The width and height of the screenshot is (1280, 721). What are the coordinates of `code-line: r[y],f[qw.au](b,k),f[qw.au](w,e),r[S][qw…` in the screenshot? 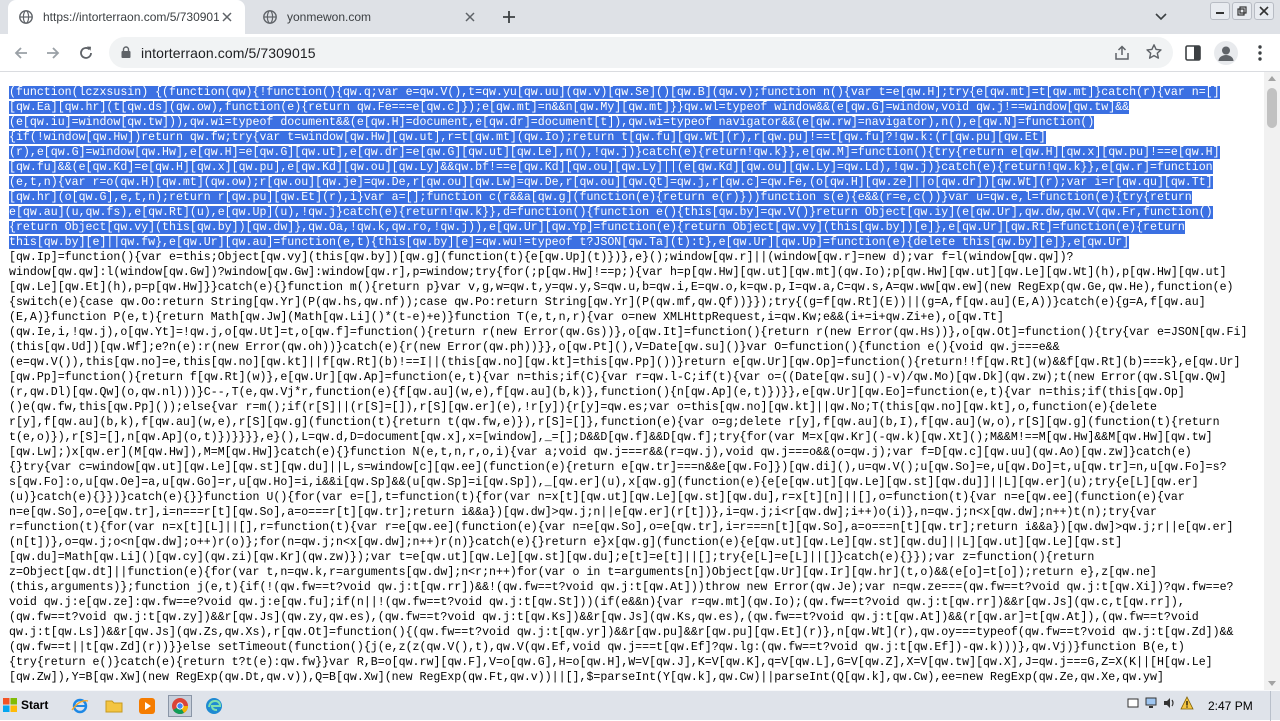 It's located at (614, 422).